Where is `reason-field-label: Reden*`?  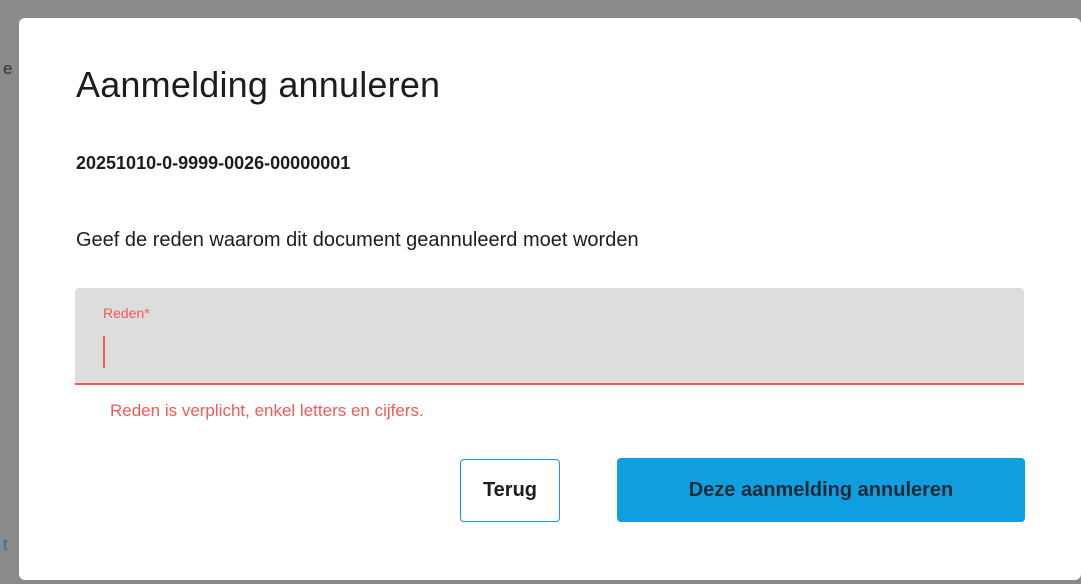 reason-field-label: Reden* is located at coordinates (126, 313).